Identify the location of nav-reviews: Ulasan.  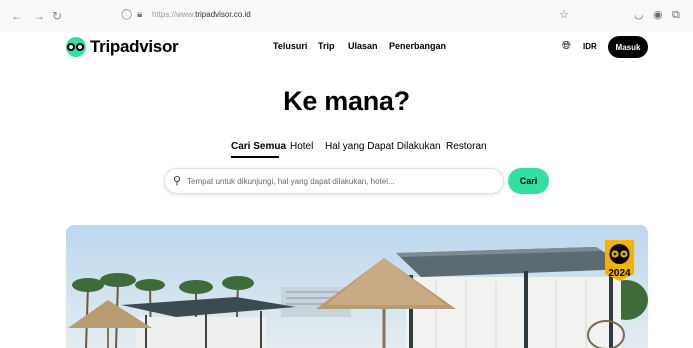
(363, 46).